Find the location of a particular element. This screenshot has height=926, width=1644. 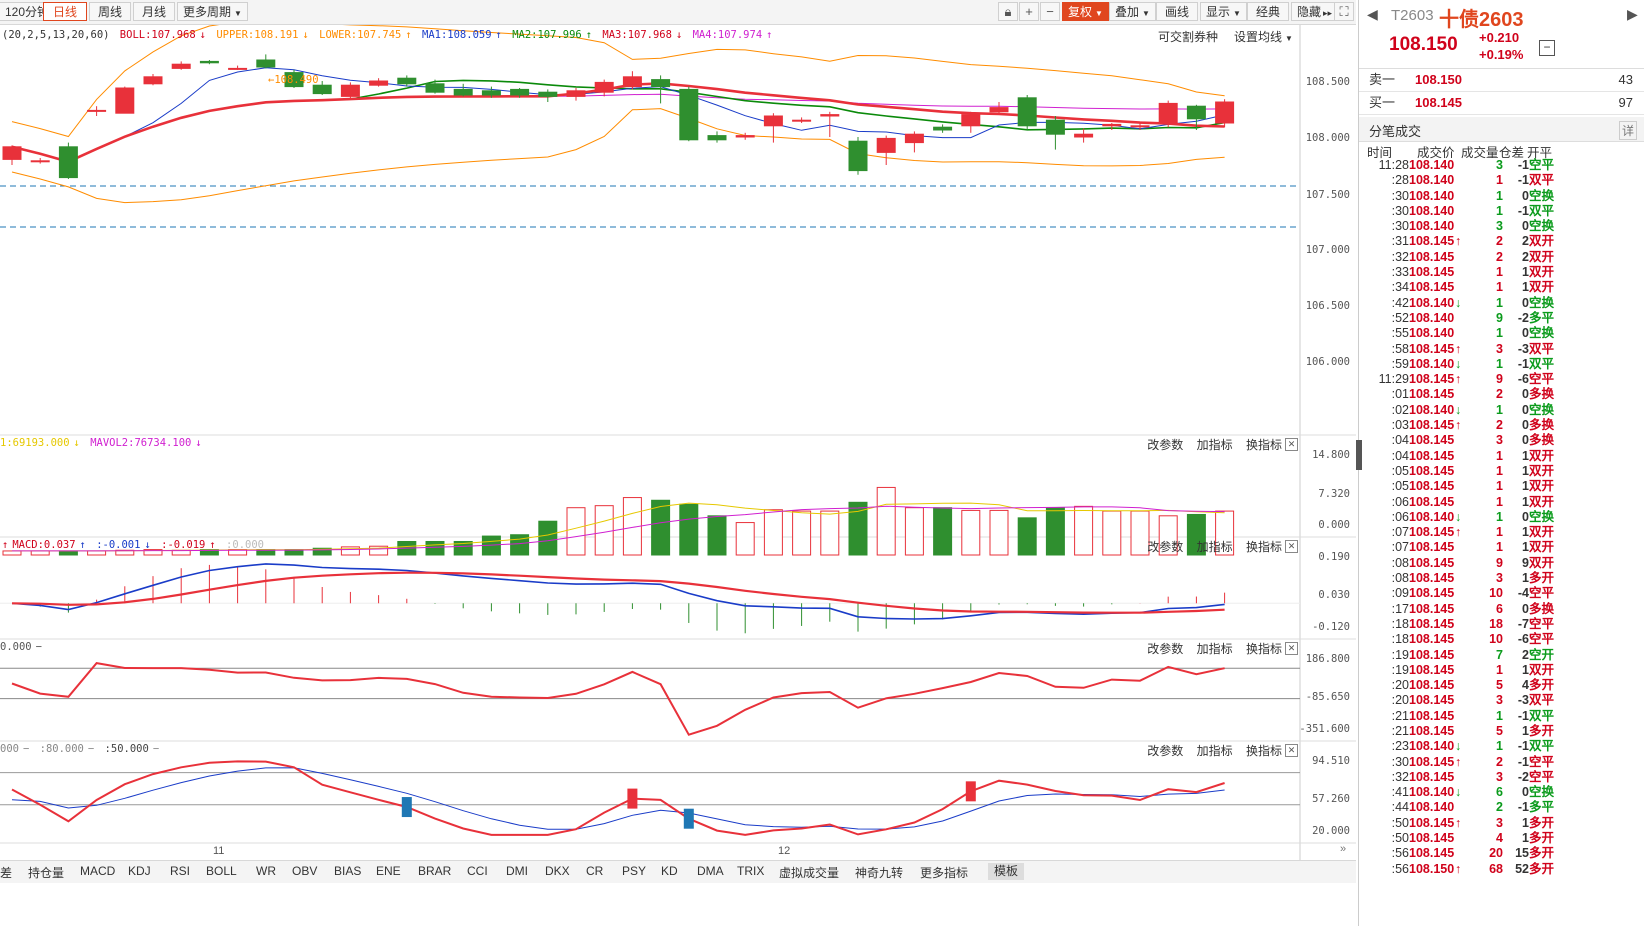

indicator-tab: 更多指标 is located at coordinates (944, 872).